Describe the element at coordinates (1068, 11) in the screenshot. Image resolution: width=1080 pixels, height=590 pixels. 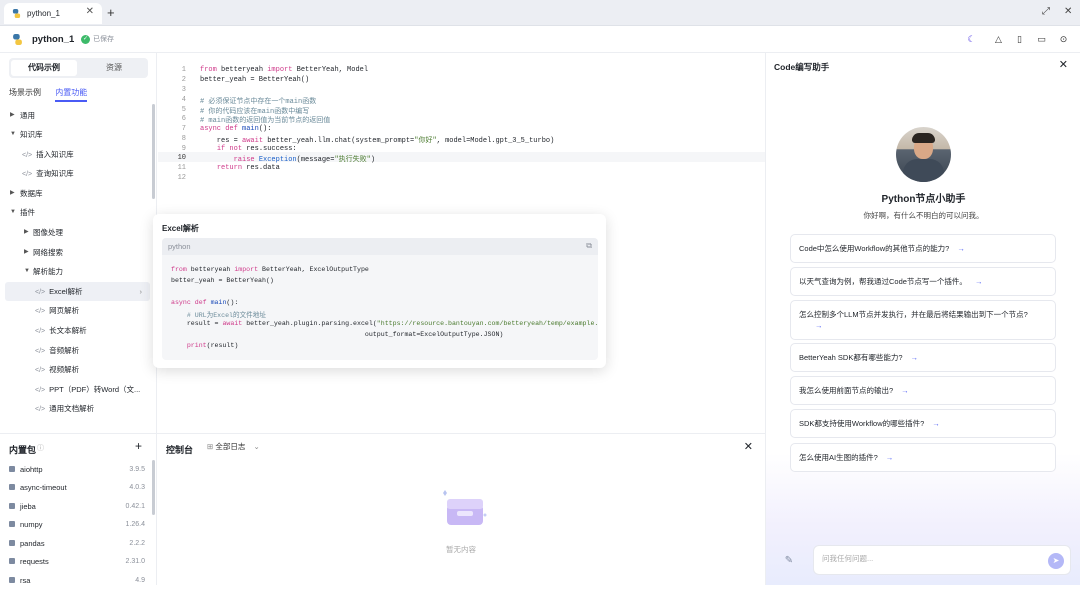
I see `close-window-icon: ✕` at that location.